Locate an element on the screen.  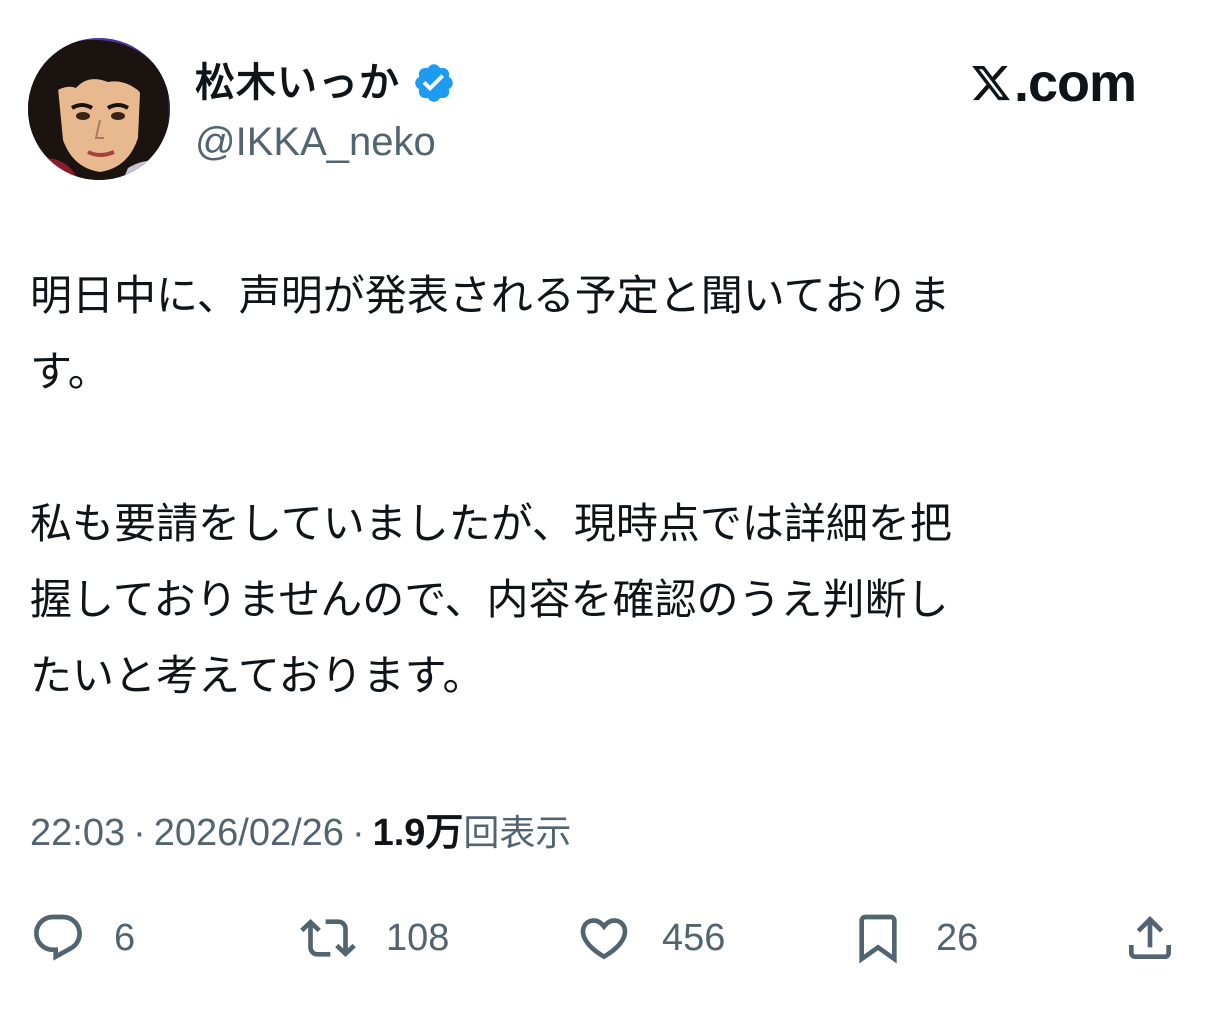
avatar is located at coordinates (99, 109).